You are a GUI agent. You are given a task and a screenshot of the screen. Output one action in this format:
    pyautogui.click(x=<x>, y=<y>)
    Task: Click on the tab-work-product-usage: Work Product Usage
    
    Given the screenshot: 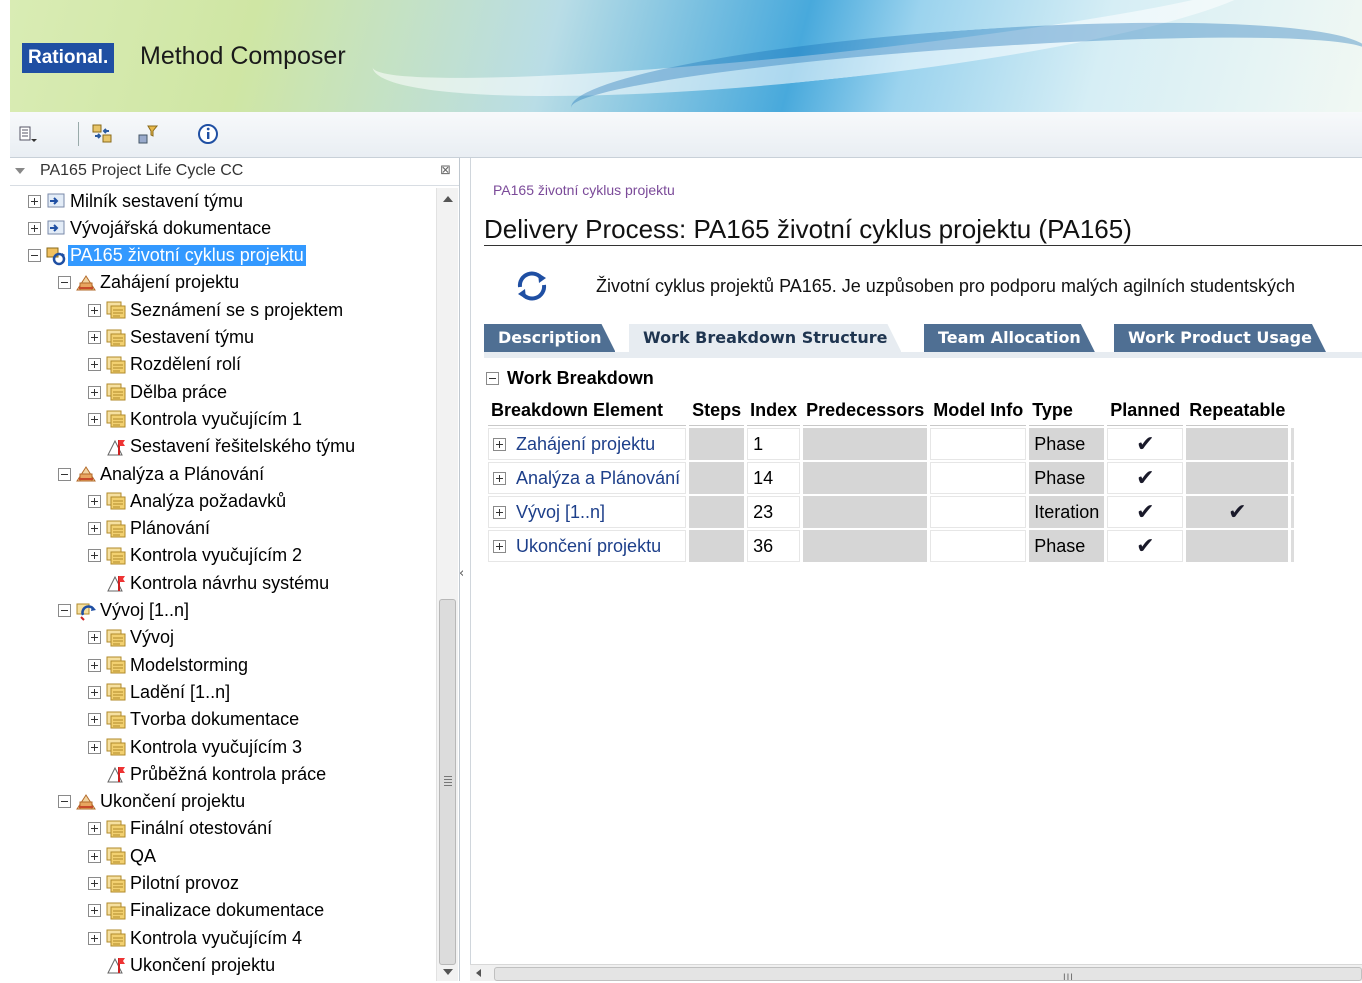 What is the action you would take?
    pyautogui.click(x=1220, y=338)
    